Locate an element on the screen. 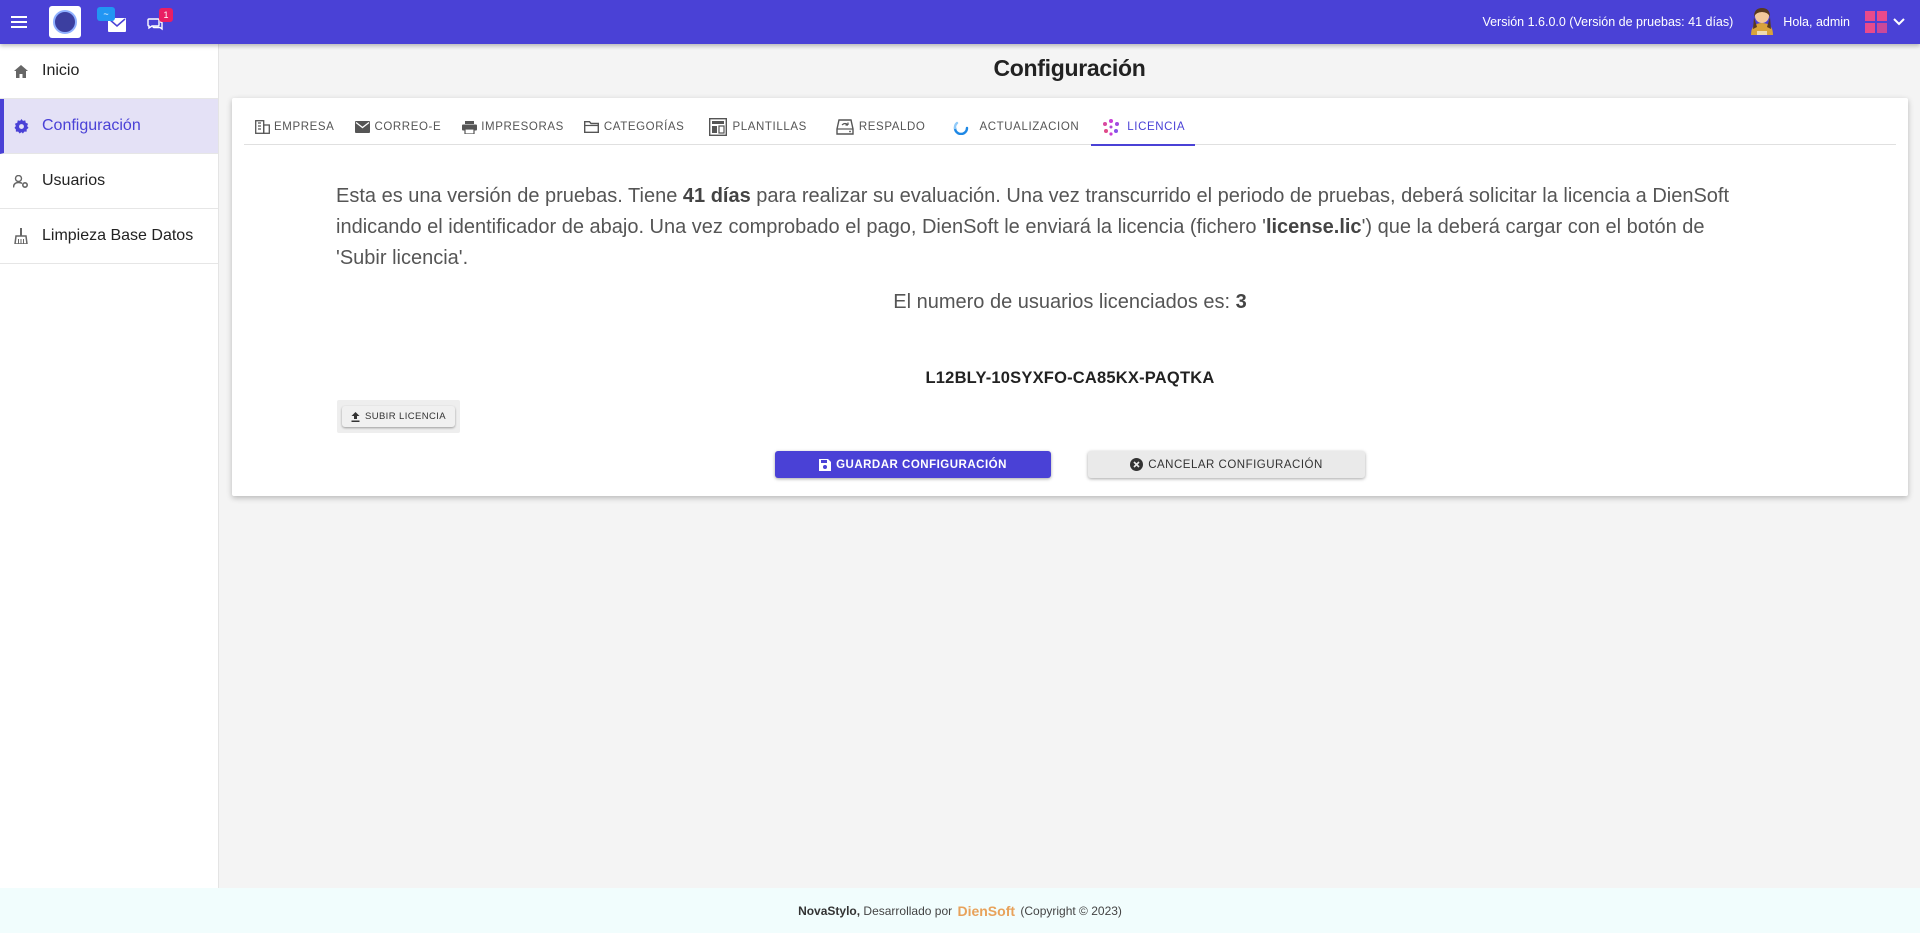  footer-developed-by: Desarrollado por is located at coordinates (908, 910).